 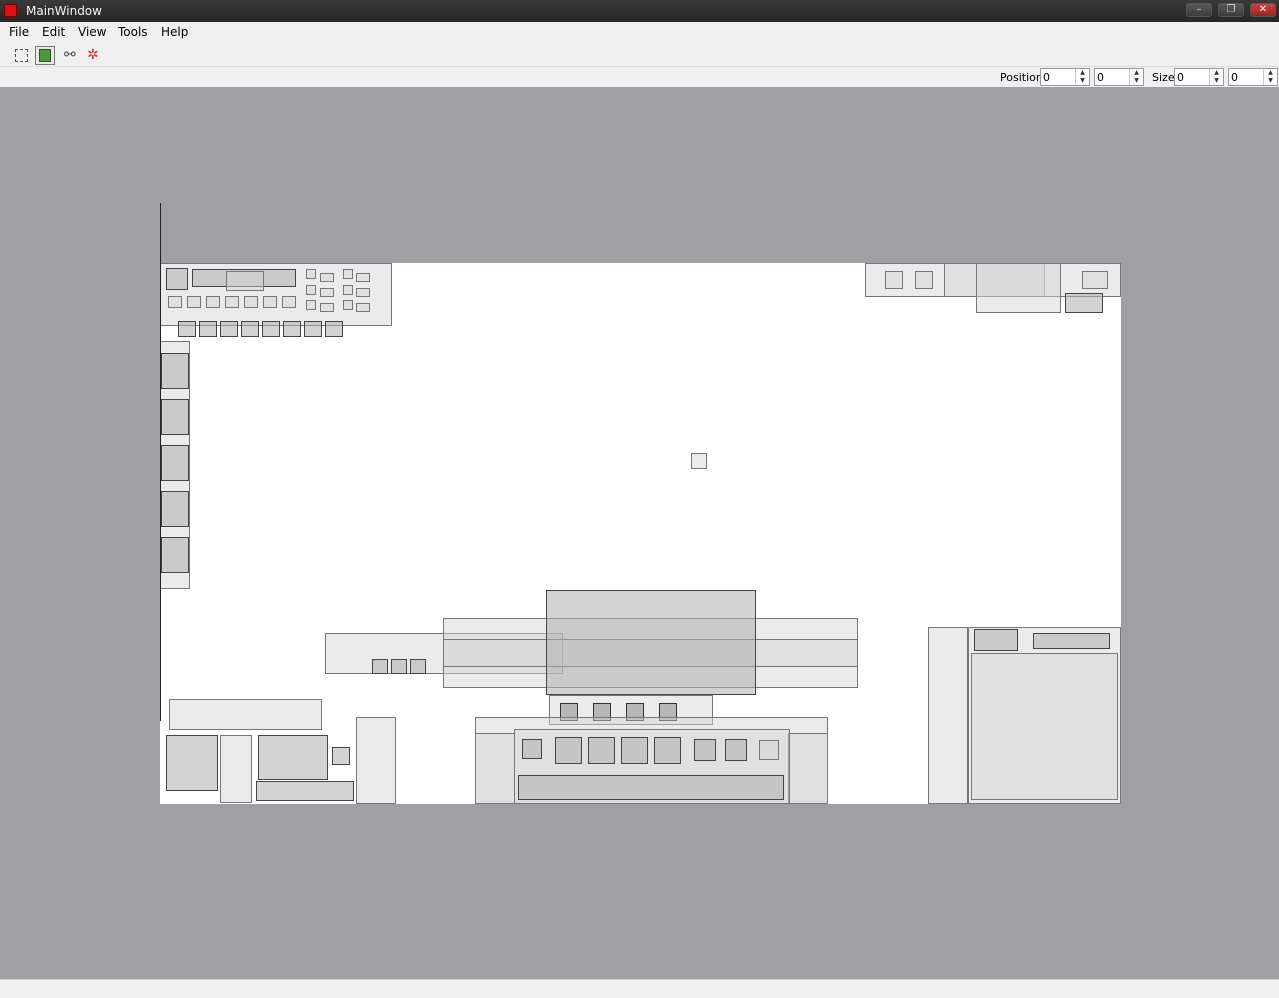 What do you see at coordinates (639, 11) in the screenshot?
I see `title-bar: MainWindow – ❐ ✕` at bounding box center [639, 11].